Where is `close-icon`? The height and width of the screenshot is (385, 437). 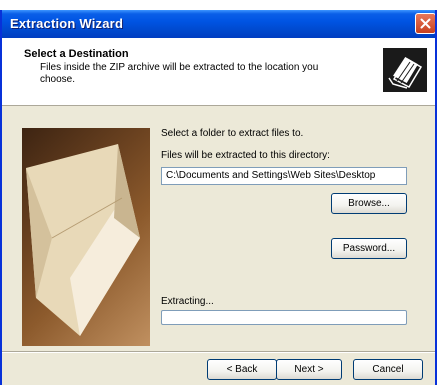 close-icon is located at coordinates (425, 23).